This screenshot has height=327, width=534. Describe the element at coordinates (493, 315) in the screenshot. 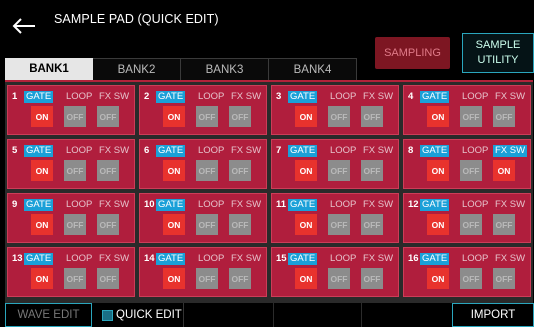

I see `import-button: IMPORT` at that location.